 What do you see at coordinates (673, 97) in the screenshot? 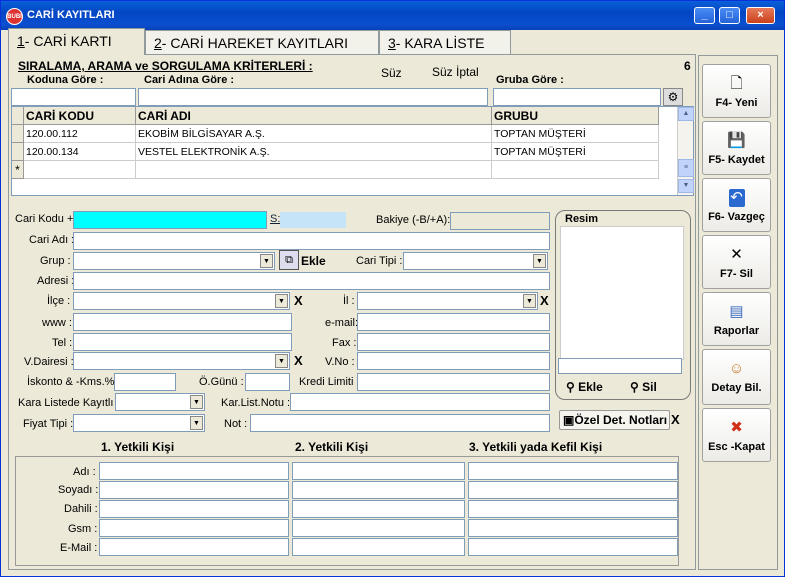
I see `group-pick-icon: ⚙` at bounding box center [673, 97].